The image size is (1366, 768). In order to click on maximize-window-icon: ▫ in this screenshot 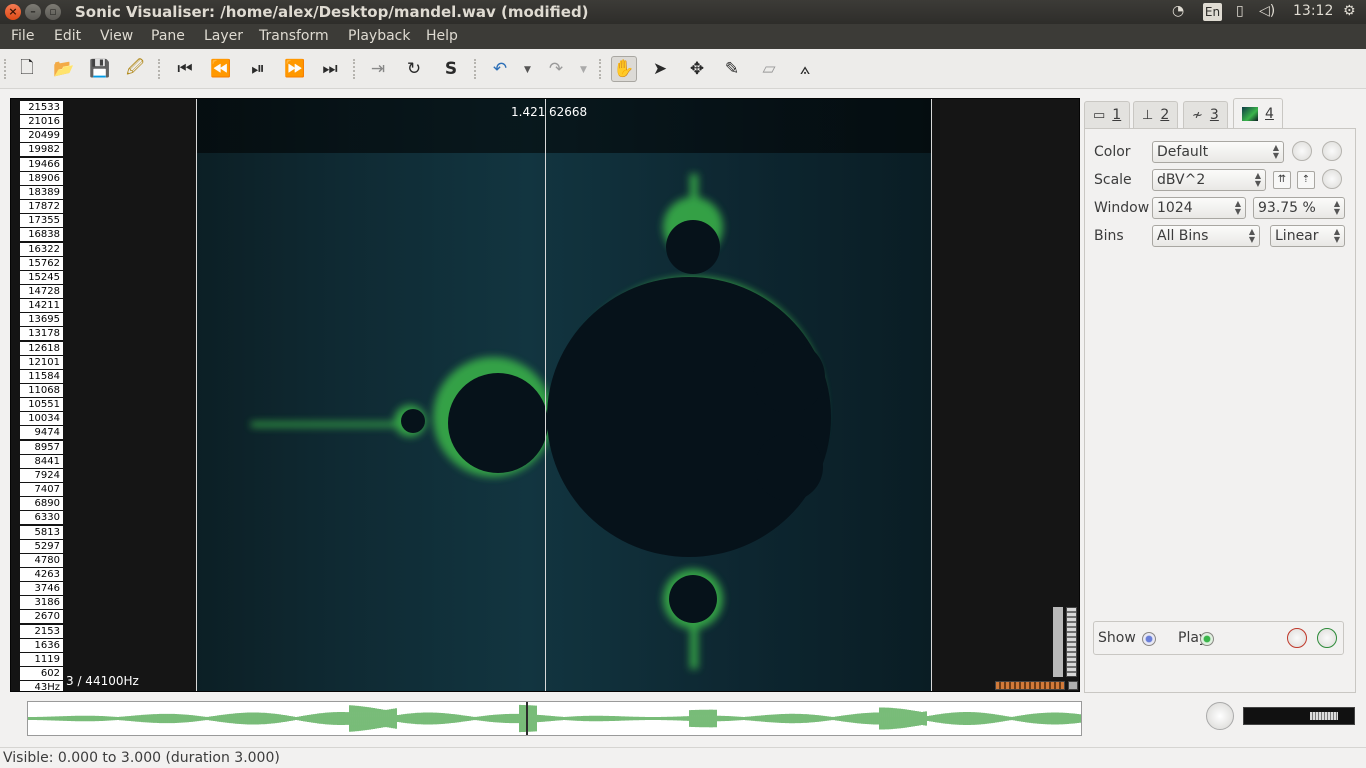, I will do `click(53, 12)`.